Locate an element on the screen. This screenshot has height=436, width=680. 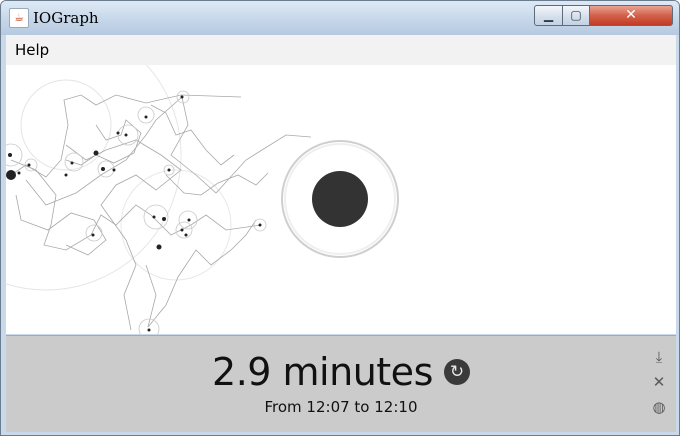
title-bar: ☕ IOGraph ▁ ▢ ✕ is located at coordinates (340, 18).